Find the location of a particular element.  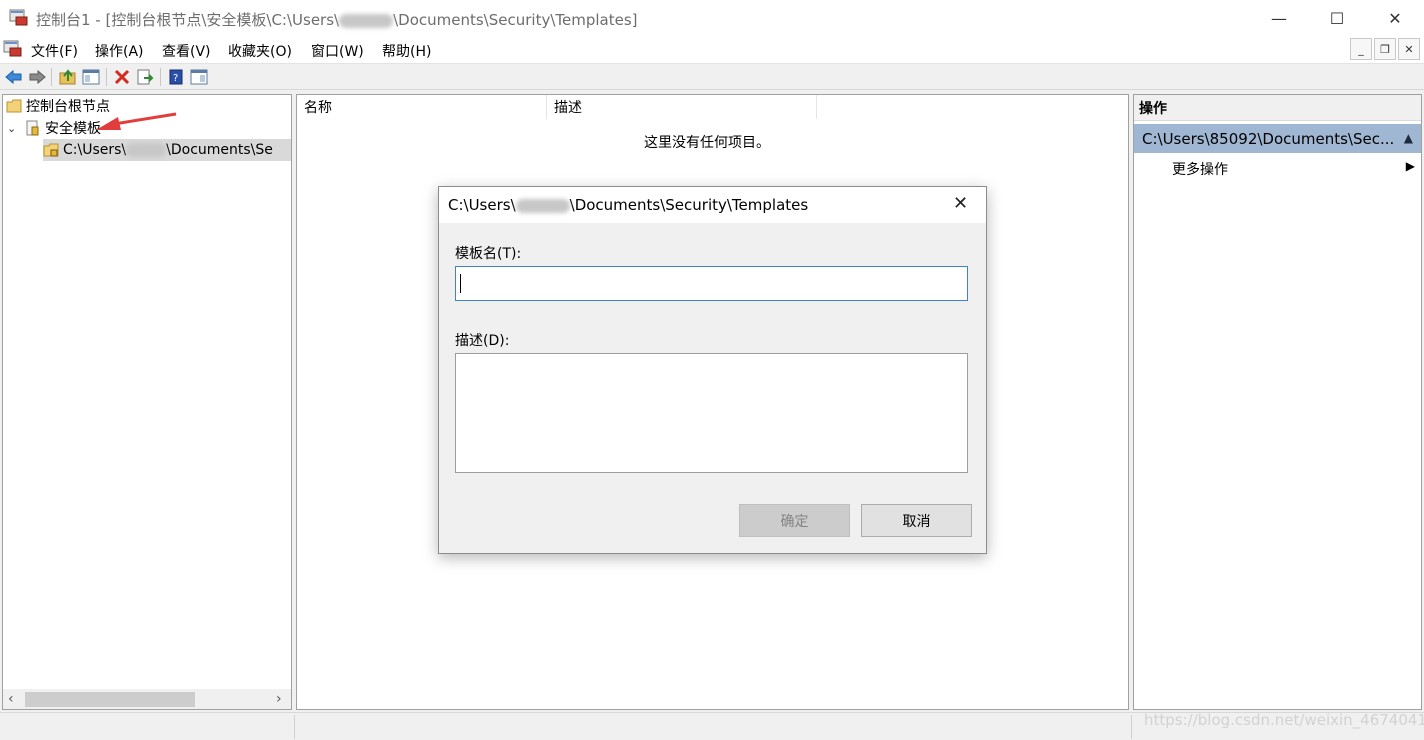

template-folder-lock-icon is located at coordinates (51, 150).